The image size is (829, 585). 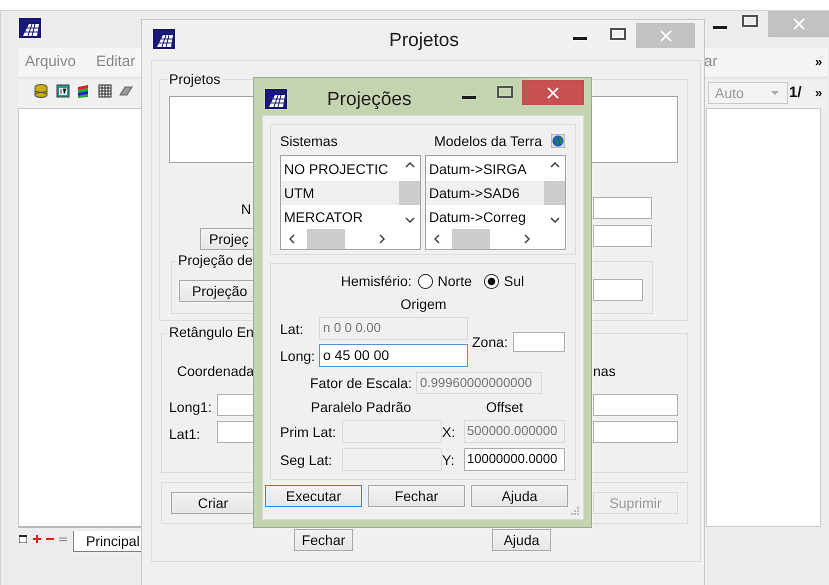 What do you see at coordinates (215, 260) in the screenshot?
I see `group-label: Projeção de` at bounding box center [215, 260].